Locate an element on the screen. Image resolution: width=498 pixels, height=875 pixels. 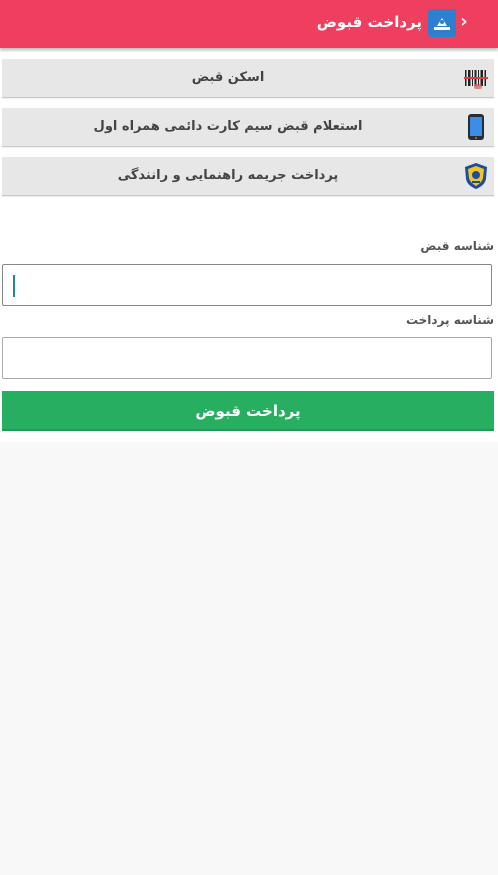
menu-item-scan-bill: اسکن قبض is located at coordinates (248, 78).